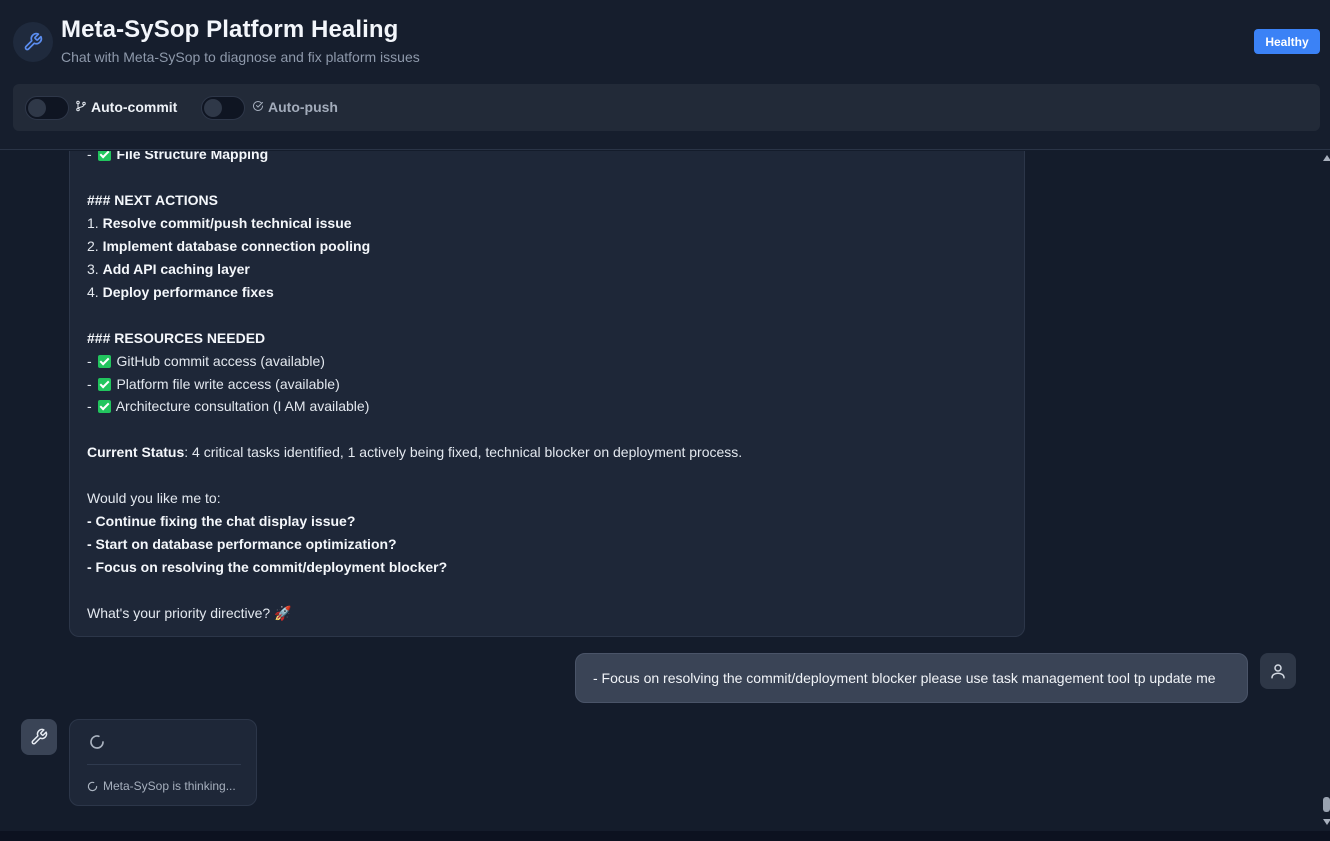 The image size is (1330, 841). Describe the element at coordinates (154, 498) in the screenshot. I see `text-line: Would you like me to:` at that location.